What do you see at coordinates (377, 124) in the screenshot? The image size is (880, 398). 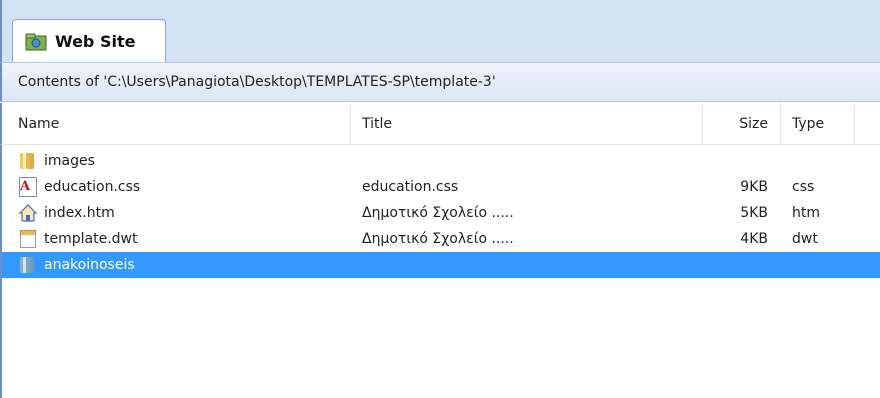 I see `column-header-title: Title` at bounding box center [377, 124].